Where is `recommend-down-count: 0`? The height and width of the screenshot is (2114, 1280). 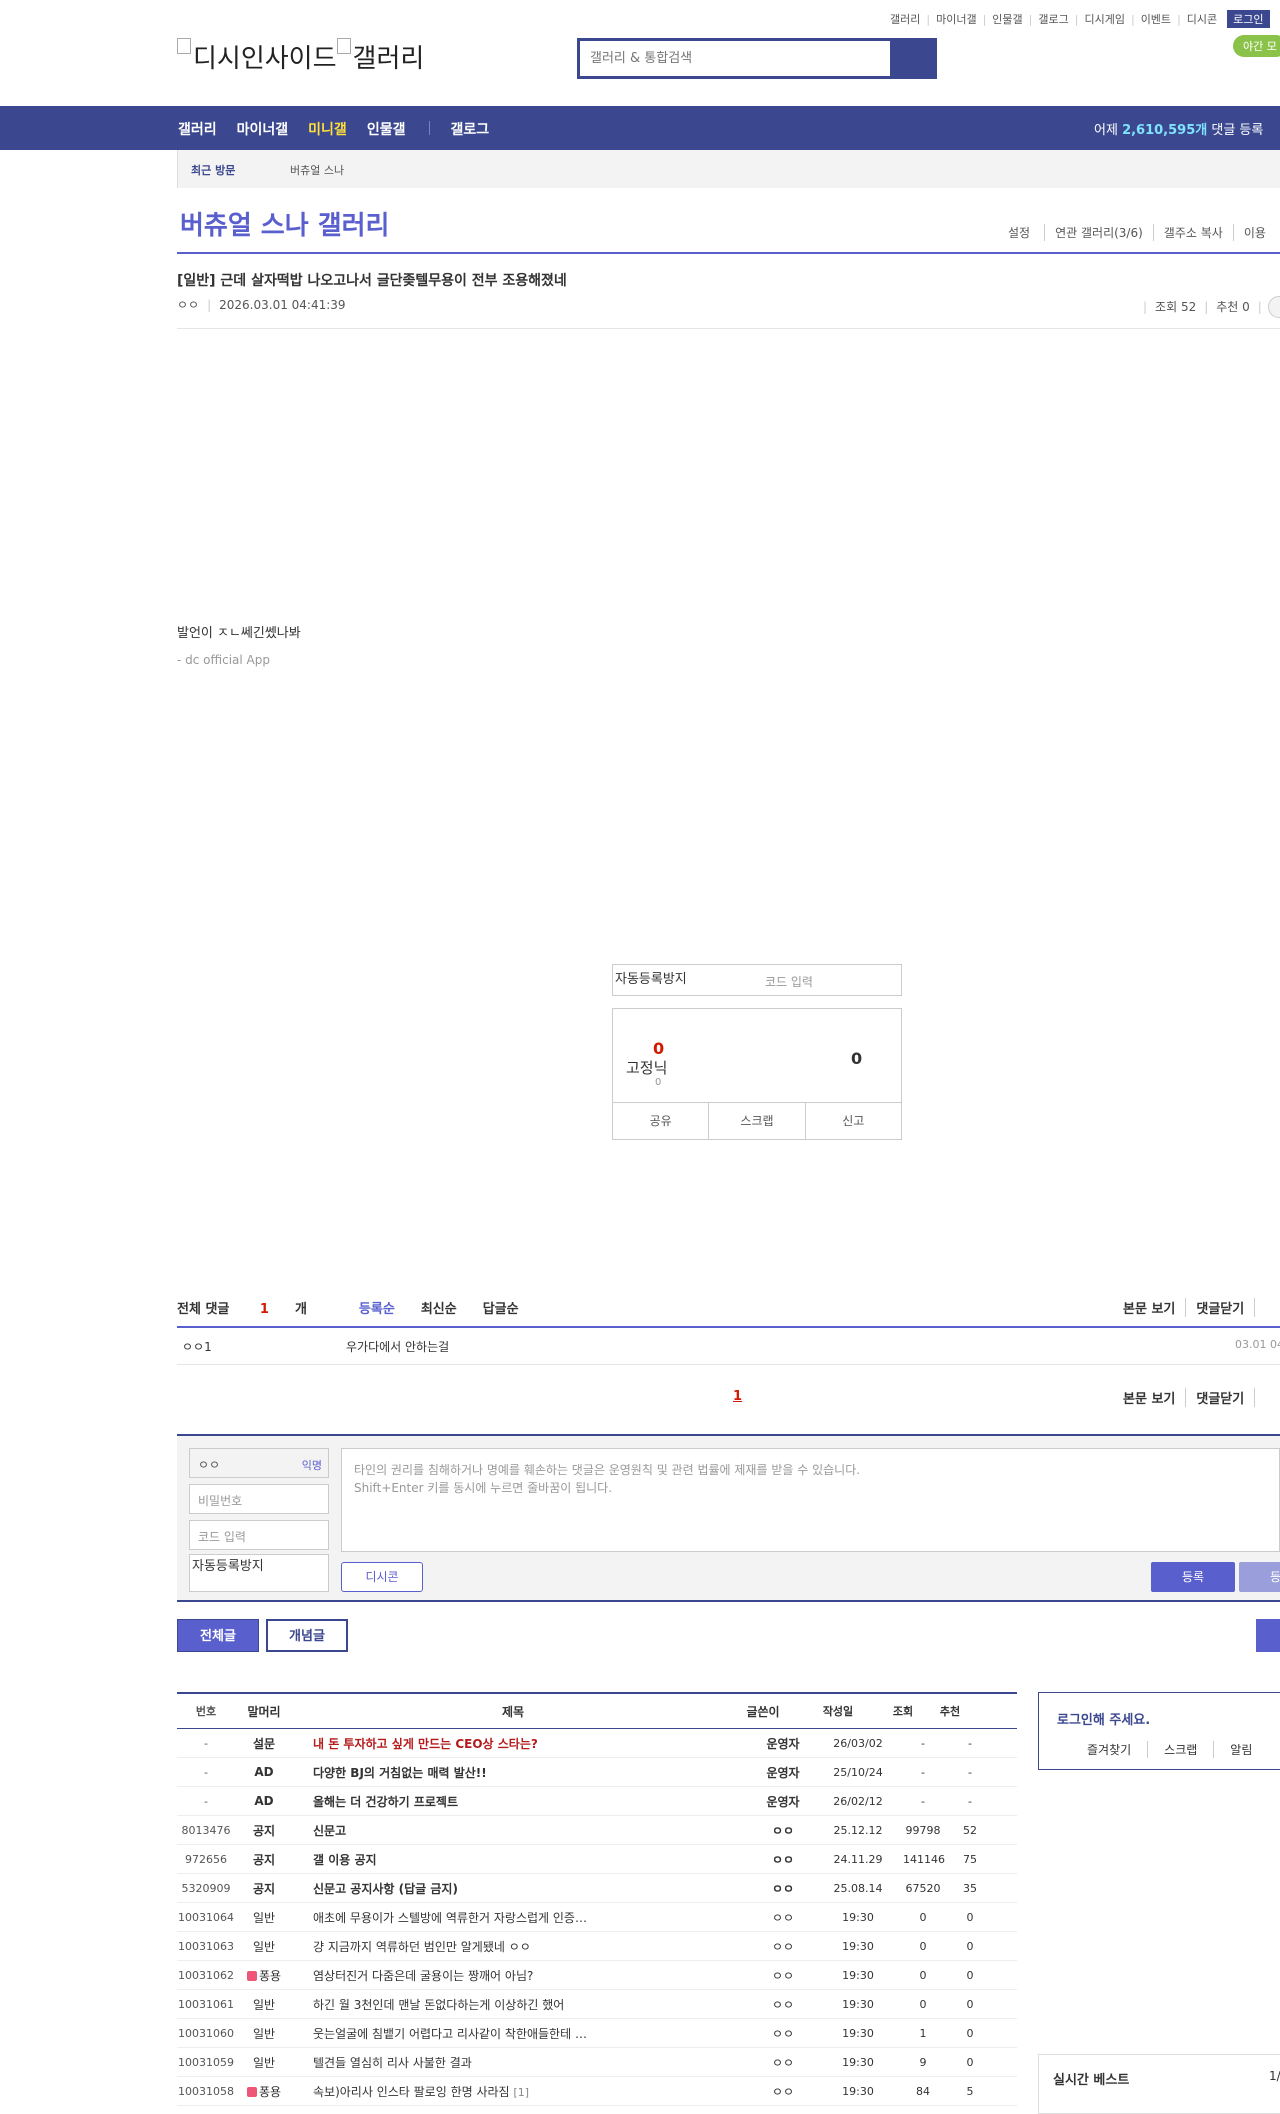
recommend-down-count: 0 is located at coordinates (856, 1058).